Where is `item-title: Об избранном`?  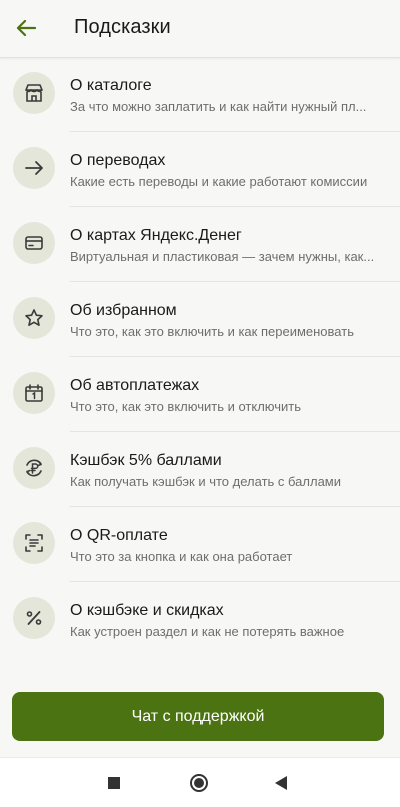 item-title: Об избранном is located at coordinates (123, 310).